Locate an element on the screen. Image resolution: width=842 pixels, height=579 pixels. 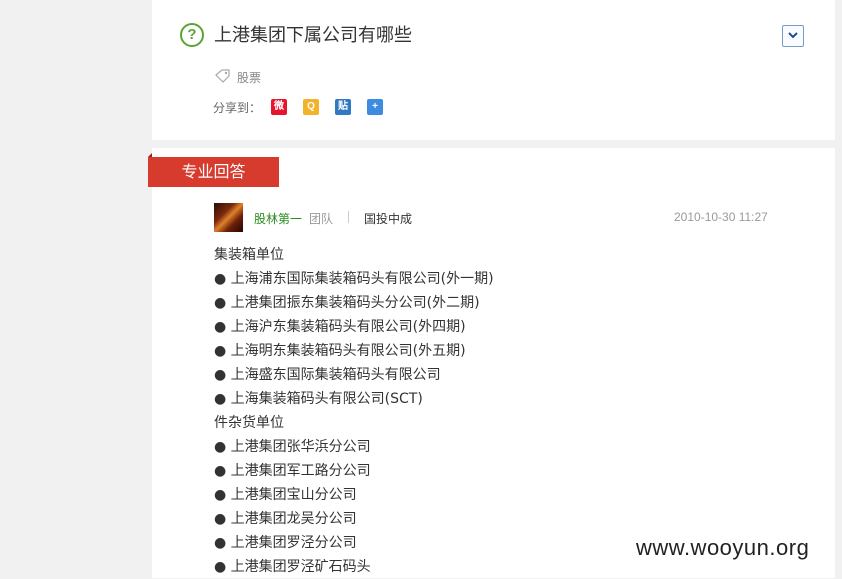
right-margin is located at coordinates (838, 289).